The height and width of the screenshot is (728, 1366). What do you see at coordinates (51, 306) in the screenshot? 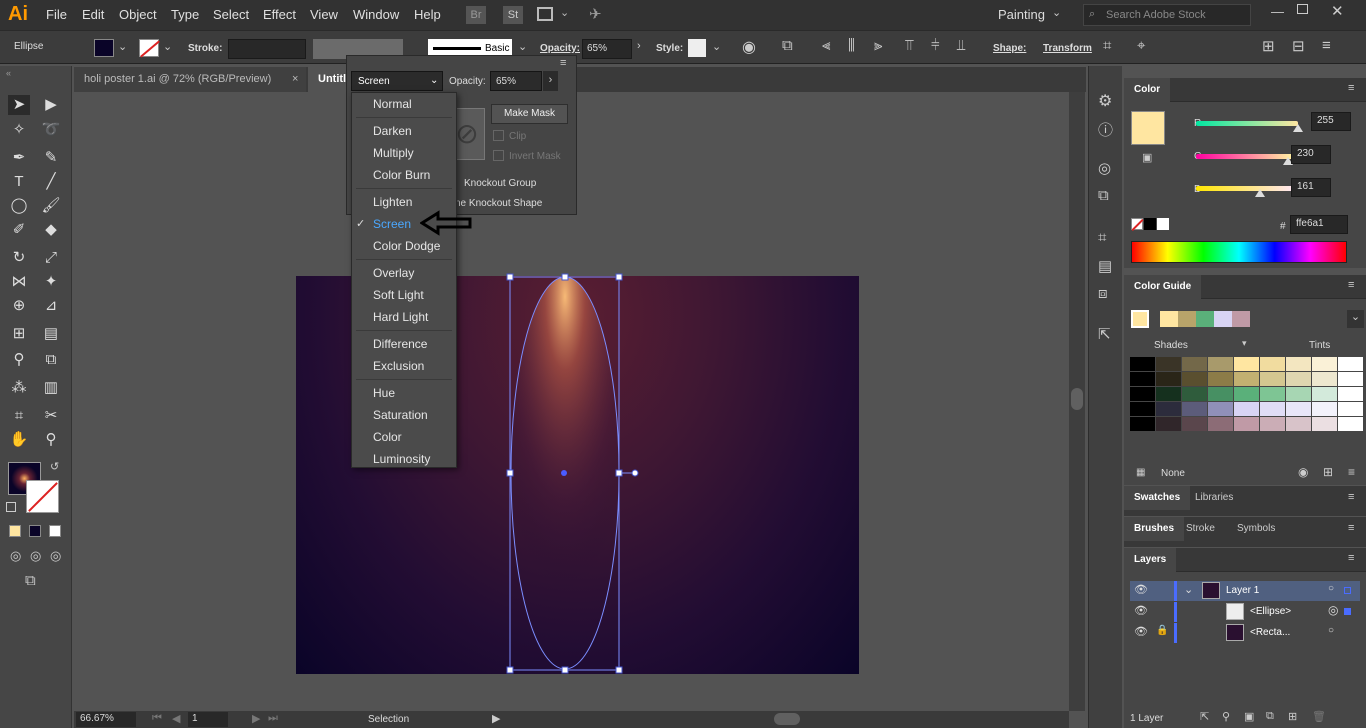
I see `perspective-grid-tool-icon: ⊿` at bounding box center [51, 306].